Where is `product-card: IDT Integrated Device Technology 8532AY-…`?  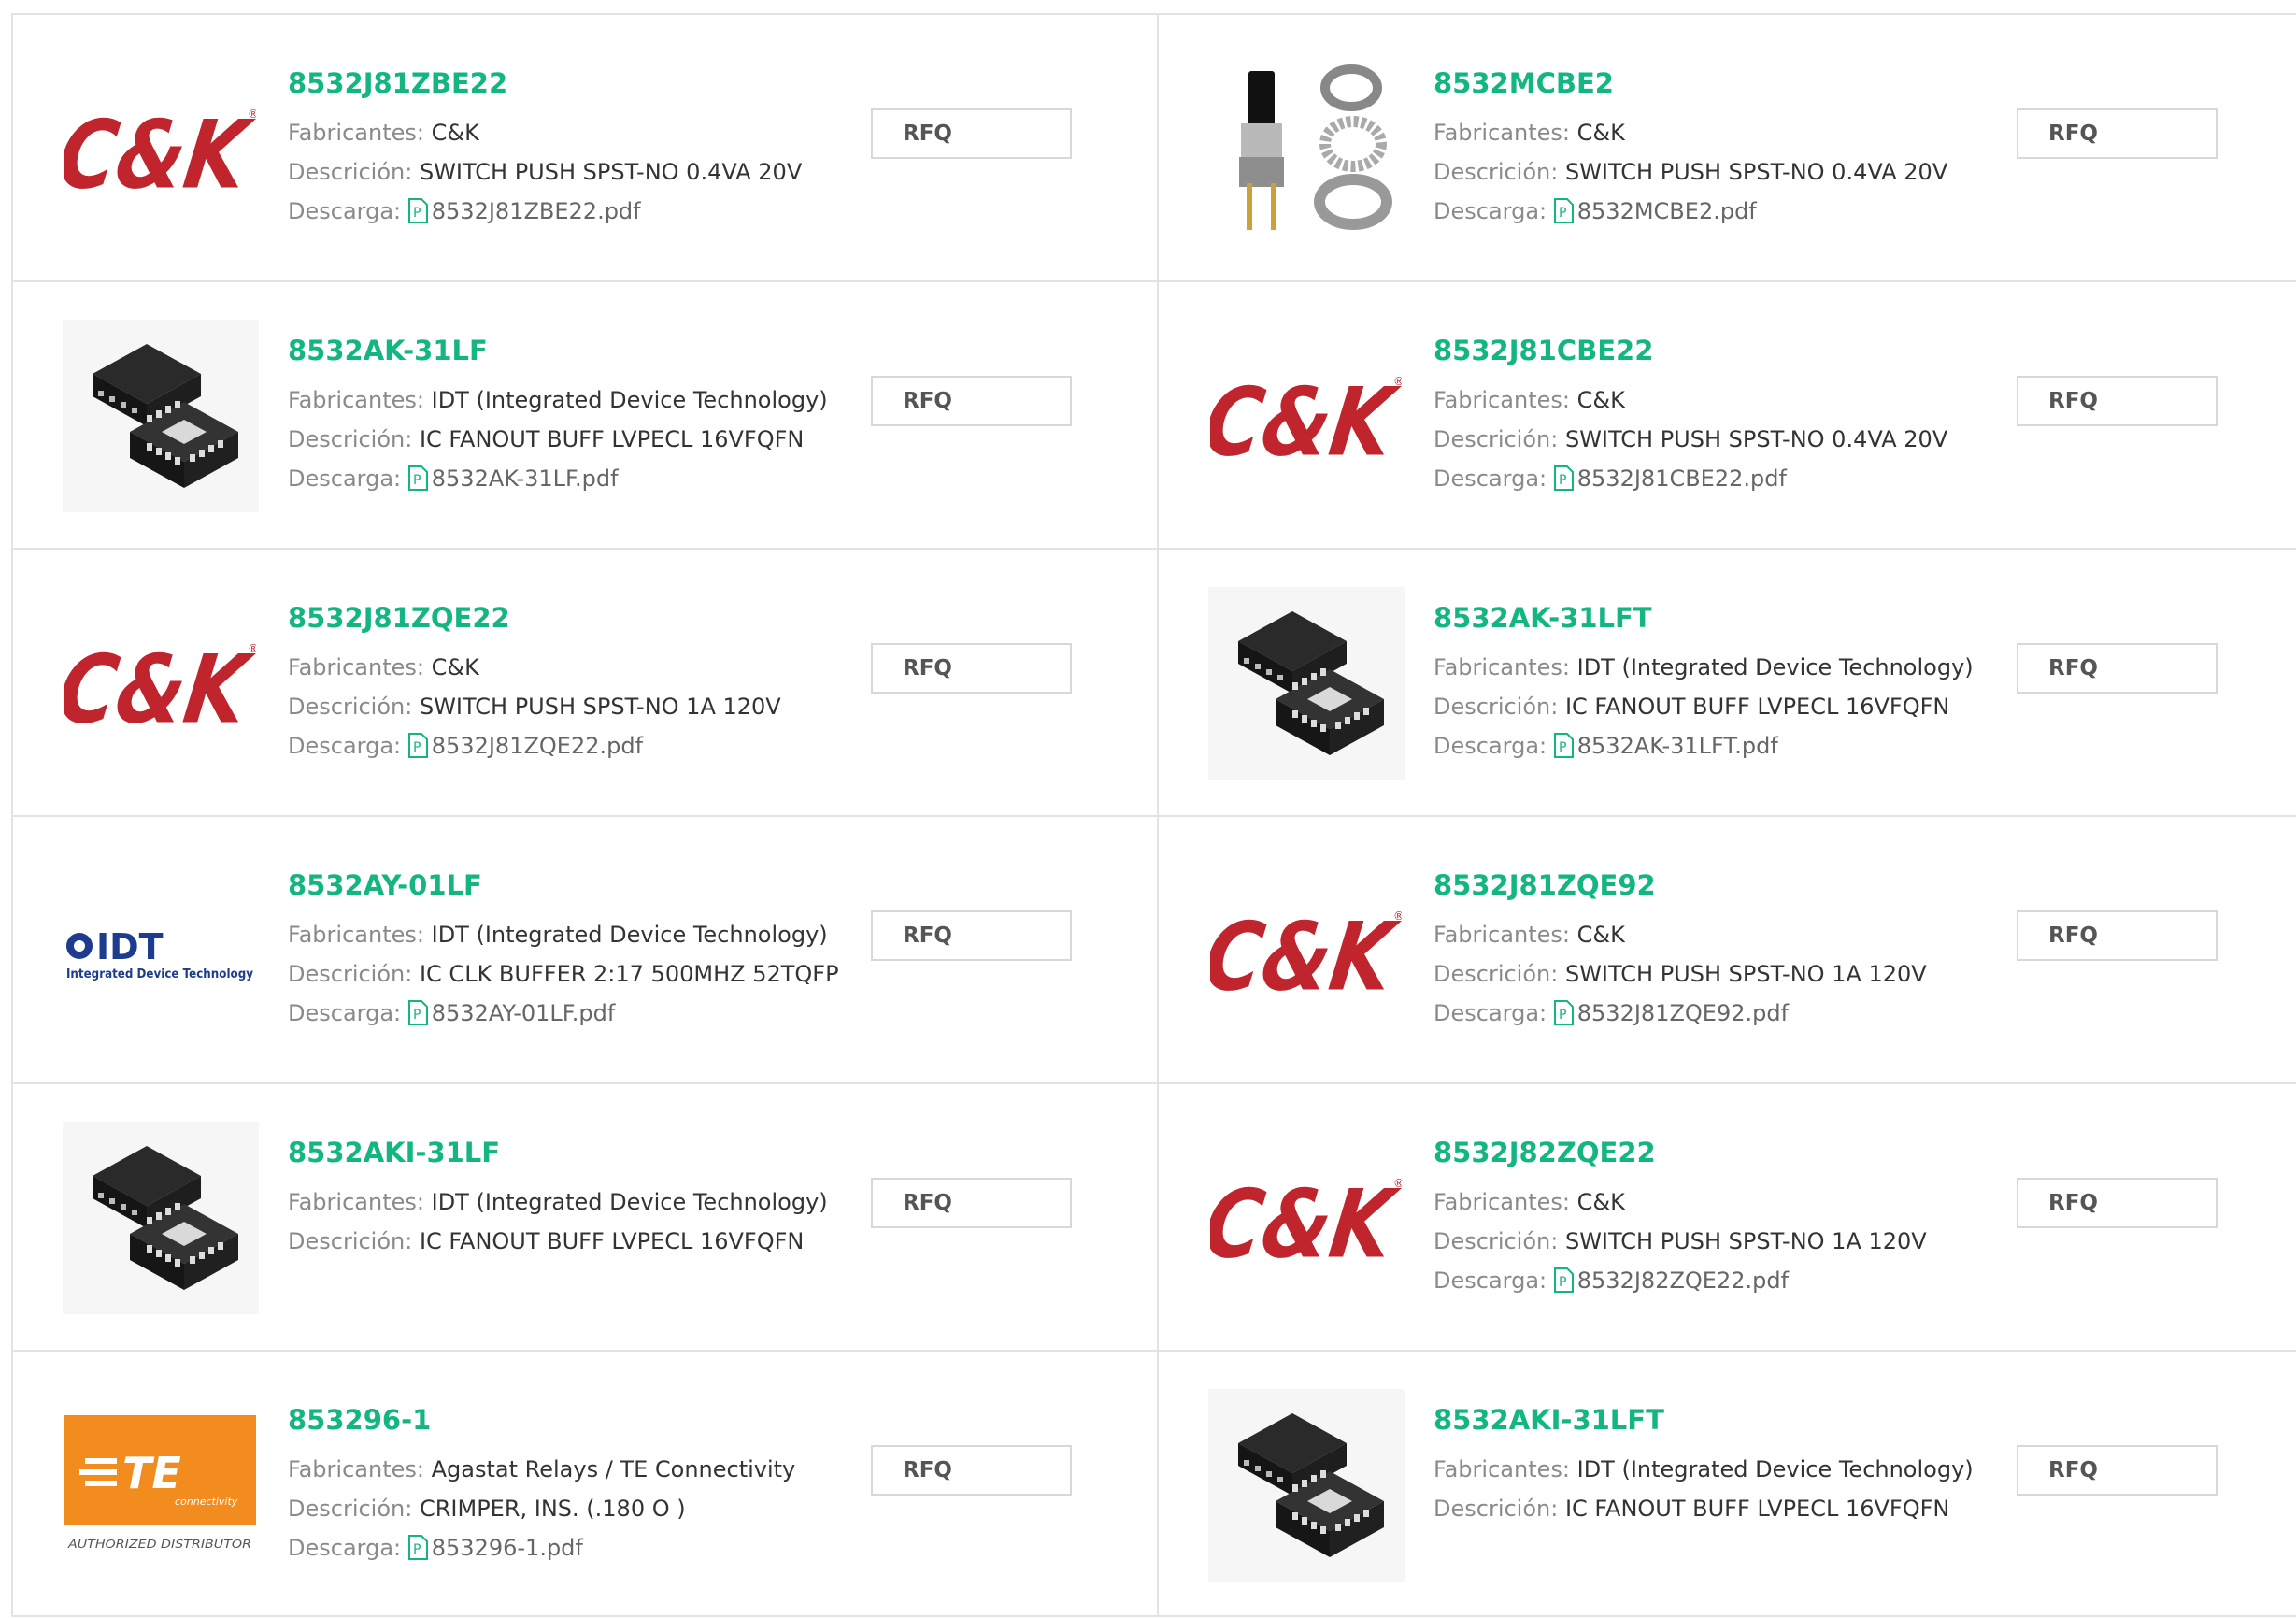 product-card: IDT Integrated Device Technology 8532AY-… is located at coordinates (584, 948).